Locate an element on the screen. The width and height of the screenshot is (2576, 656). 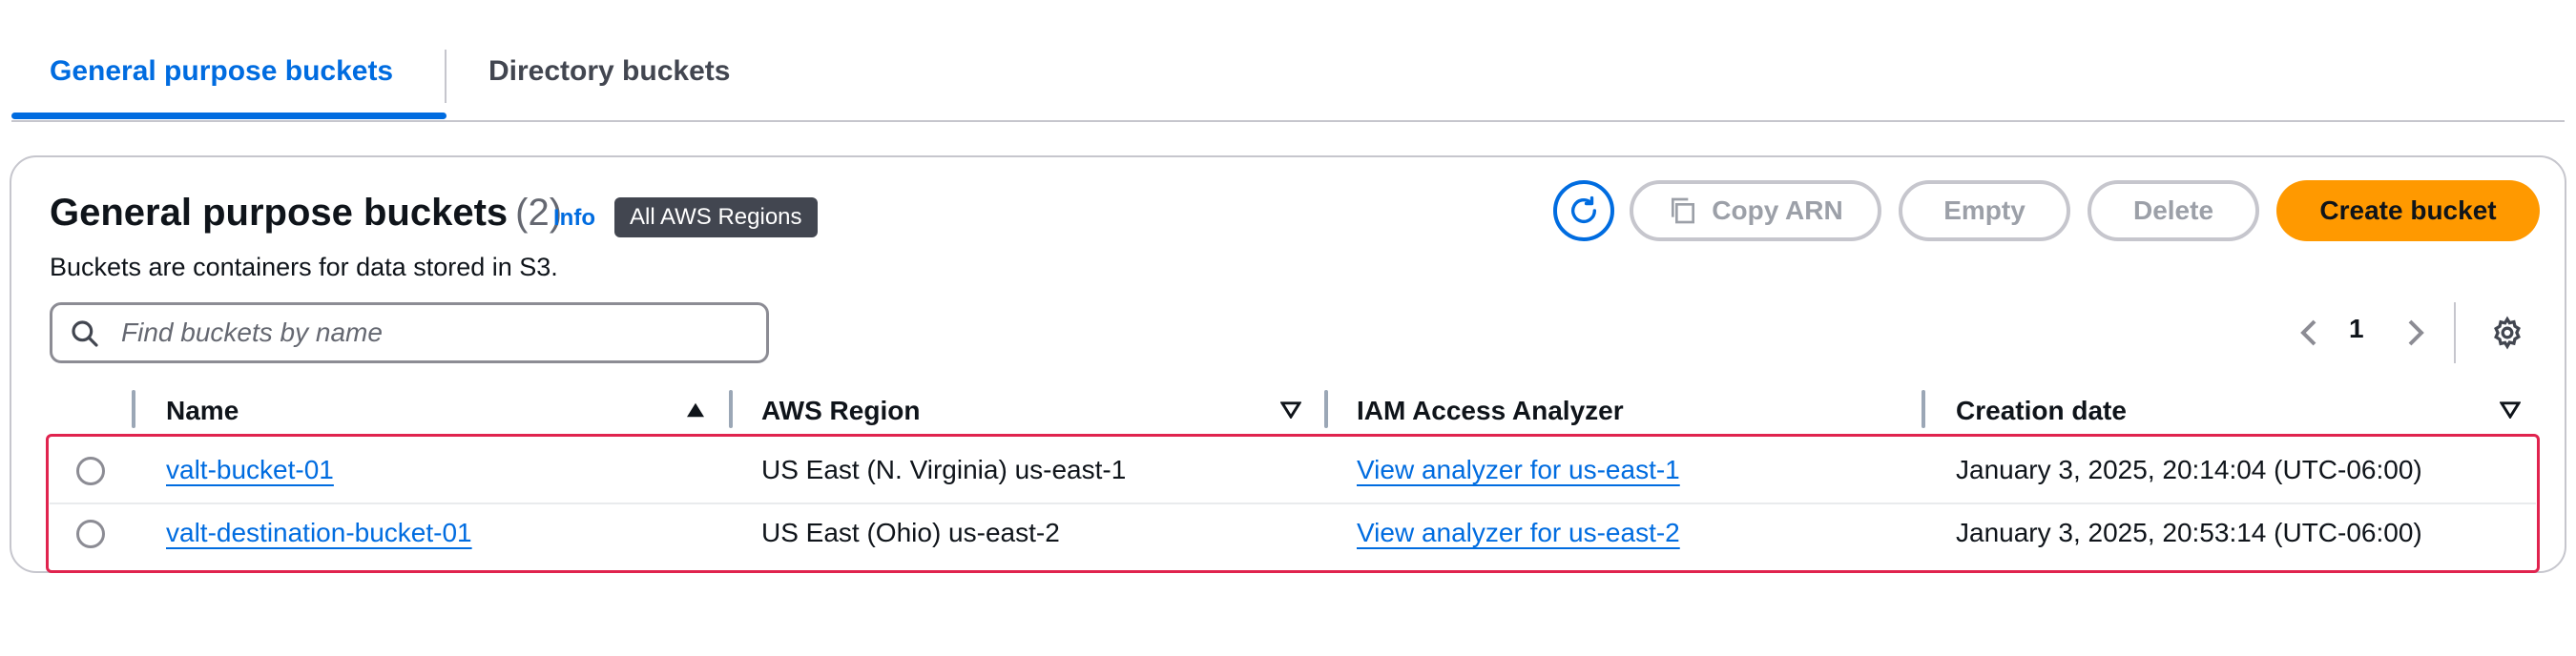
refresh-icon is located at coordinates (1583, 209).